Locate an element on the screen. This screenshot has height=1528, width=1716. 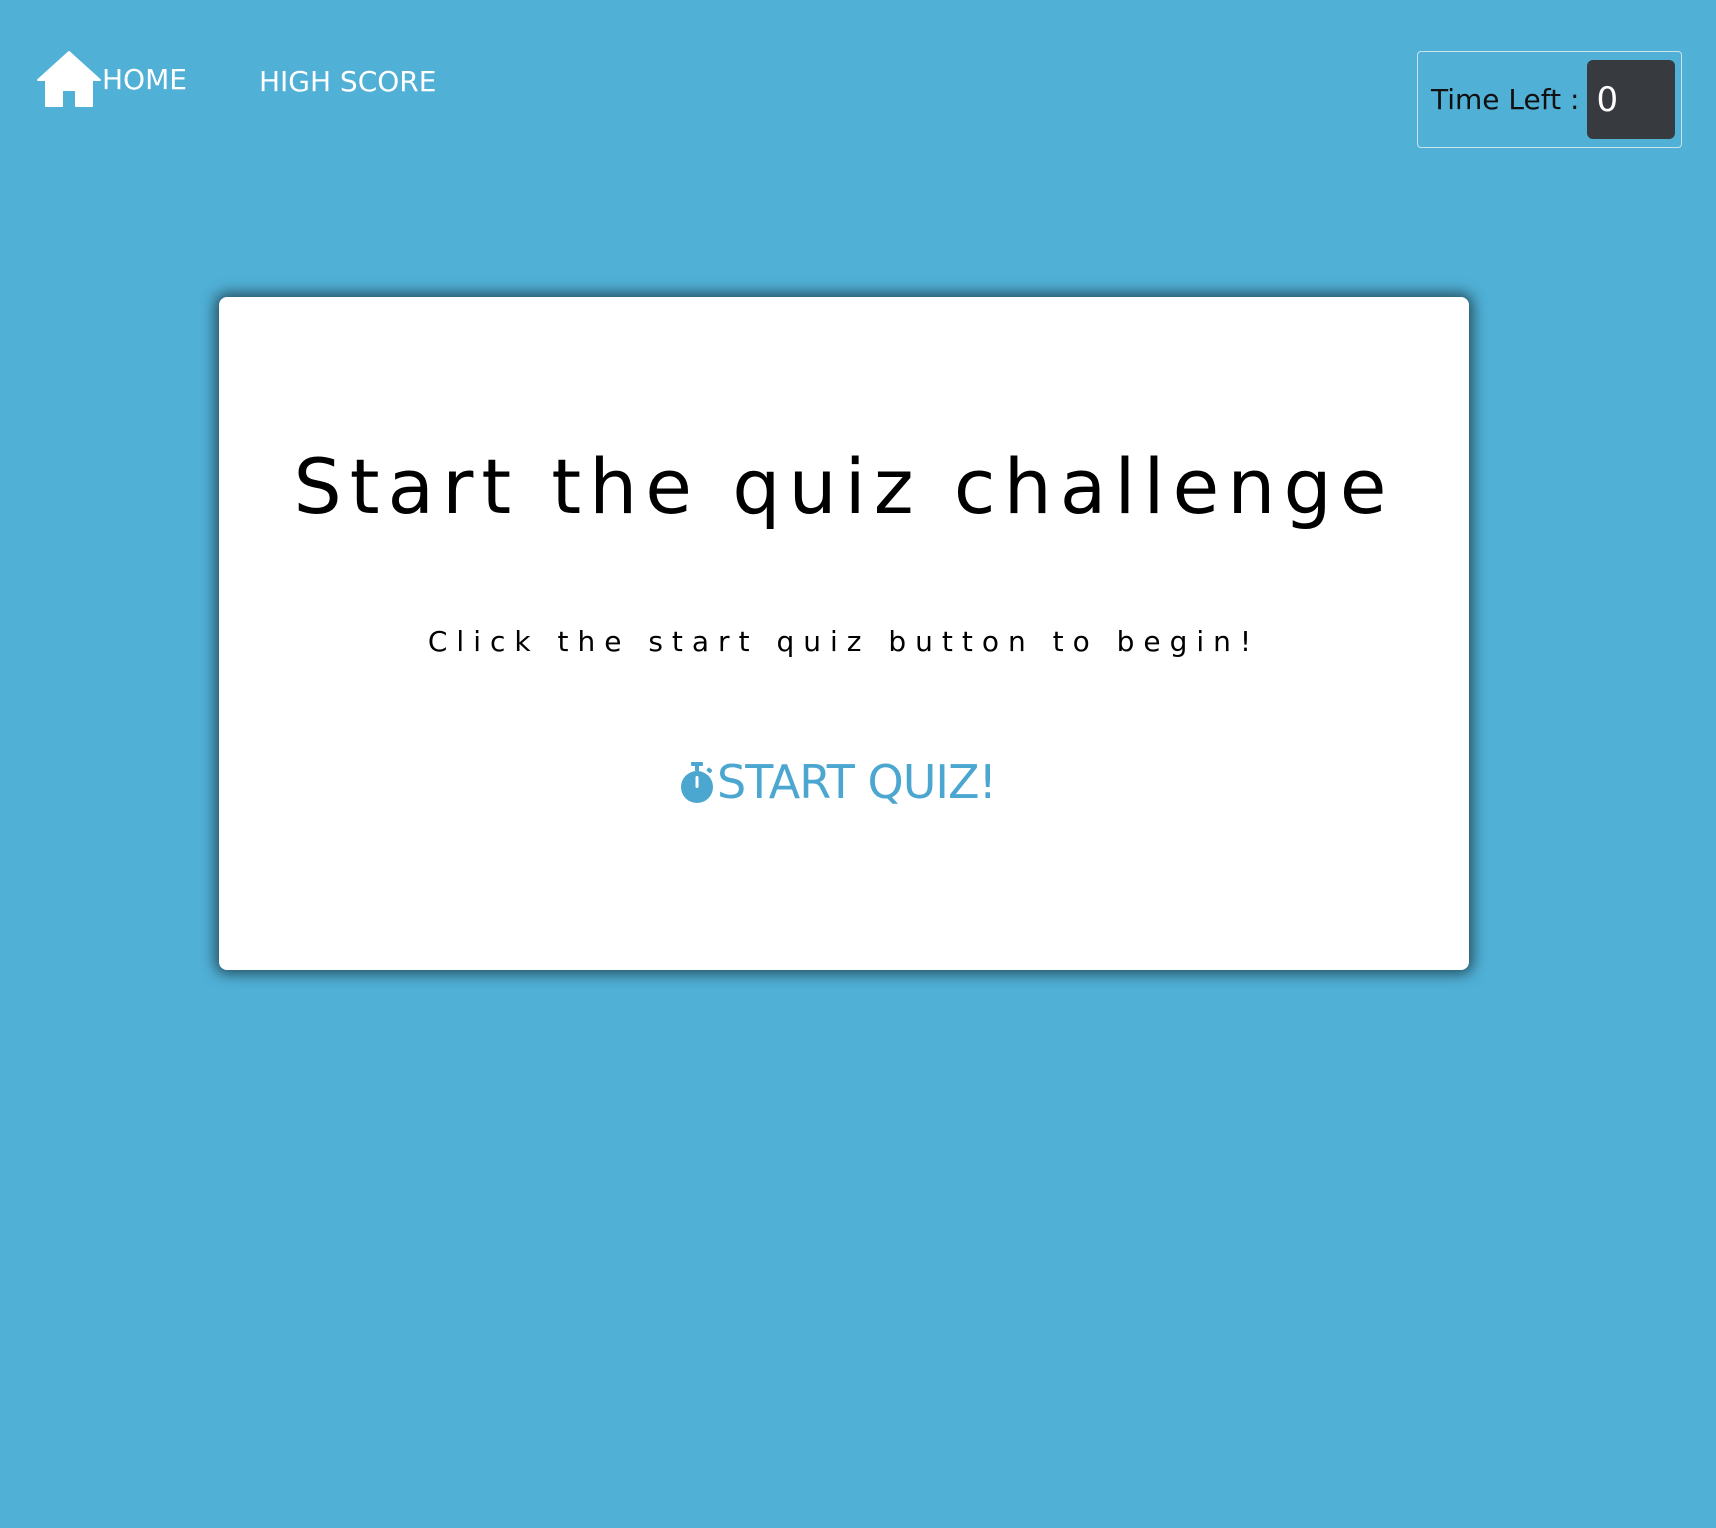
timer-label: Time Left : is located at coordinates (1505, 99).